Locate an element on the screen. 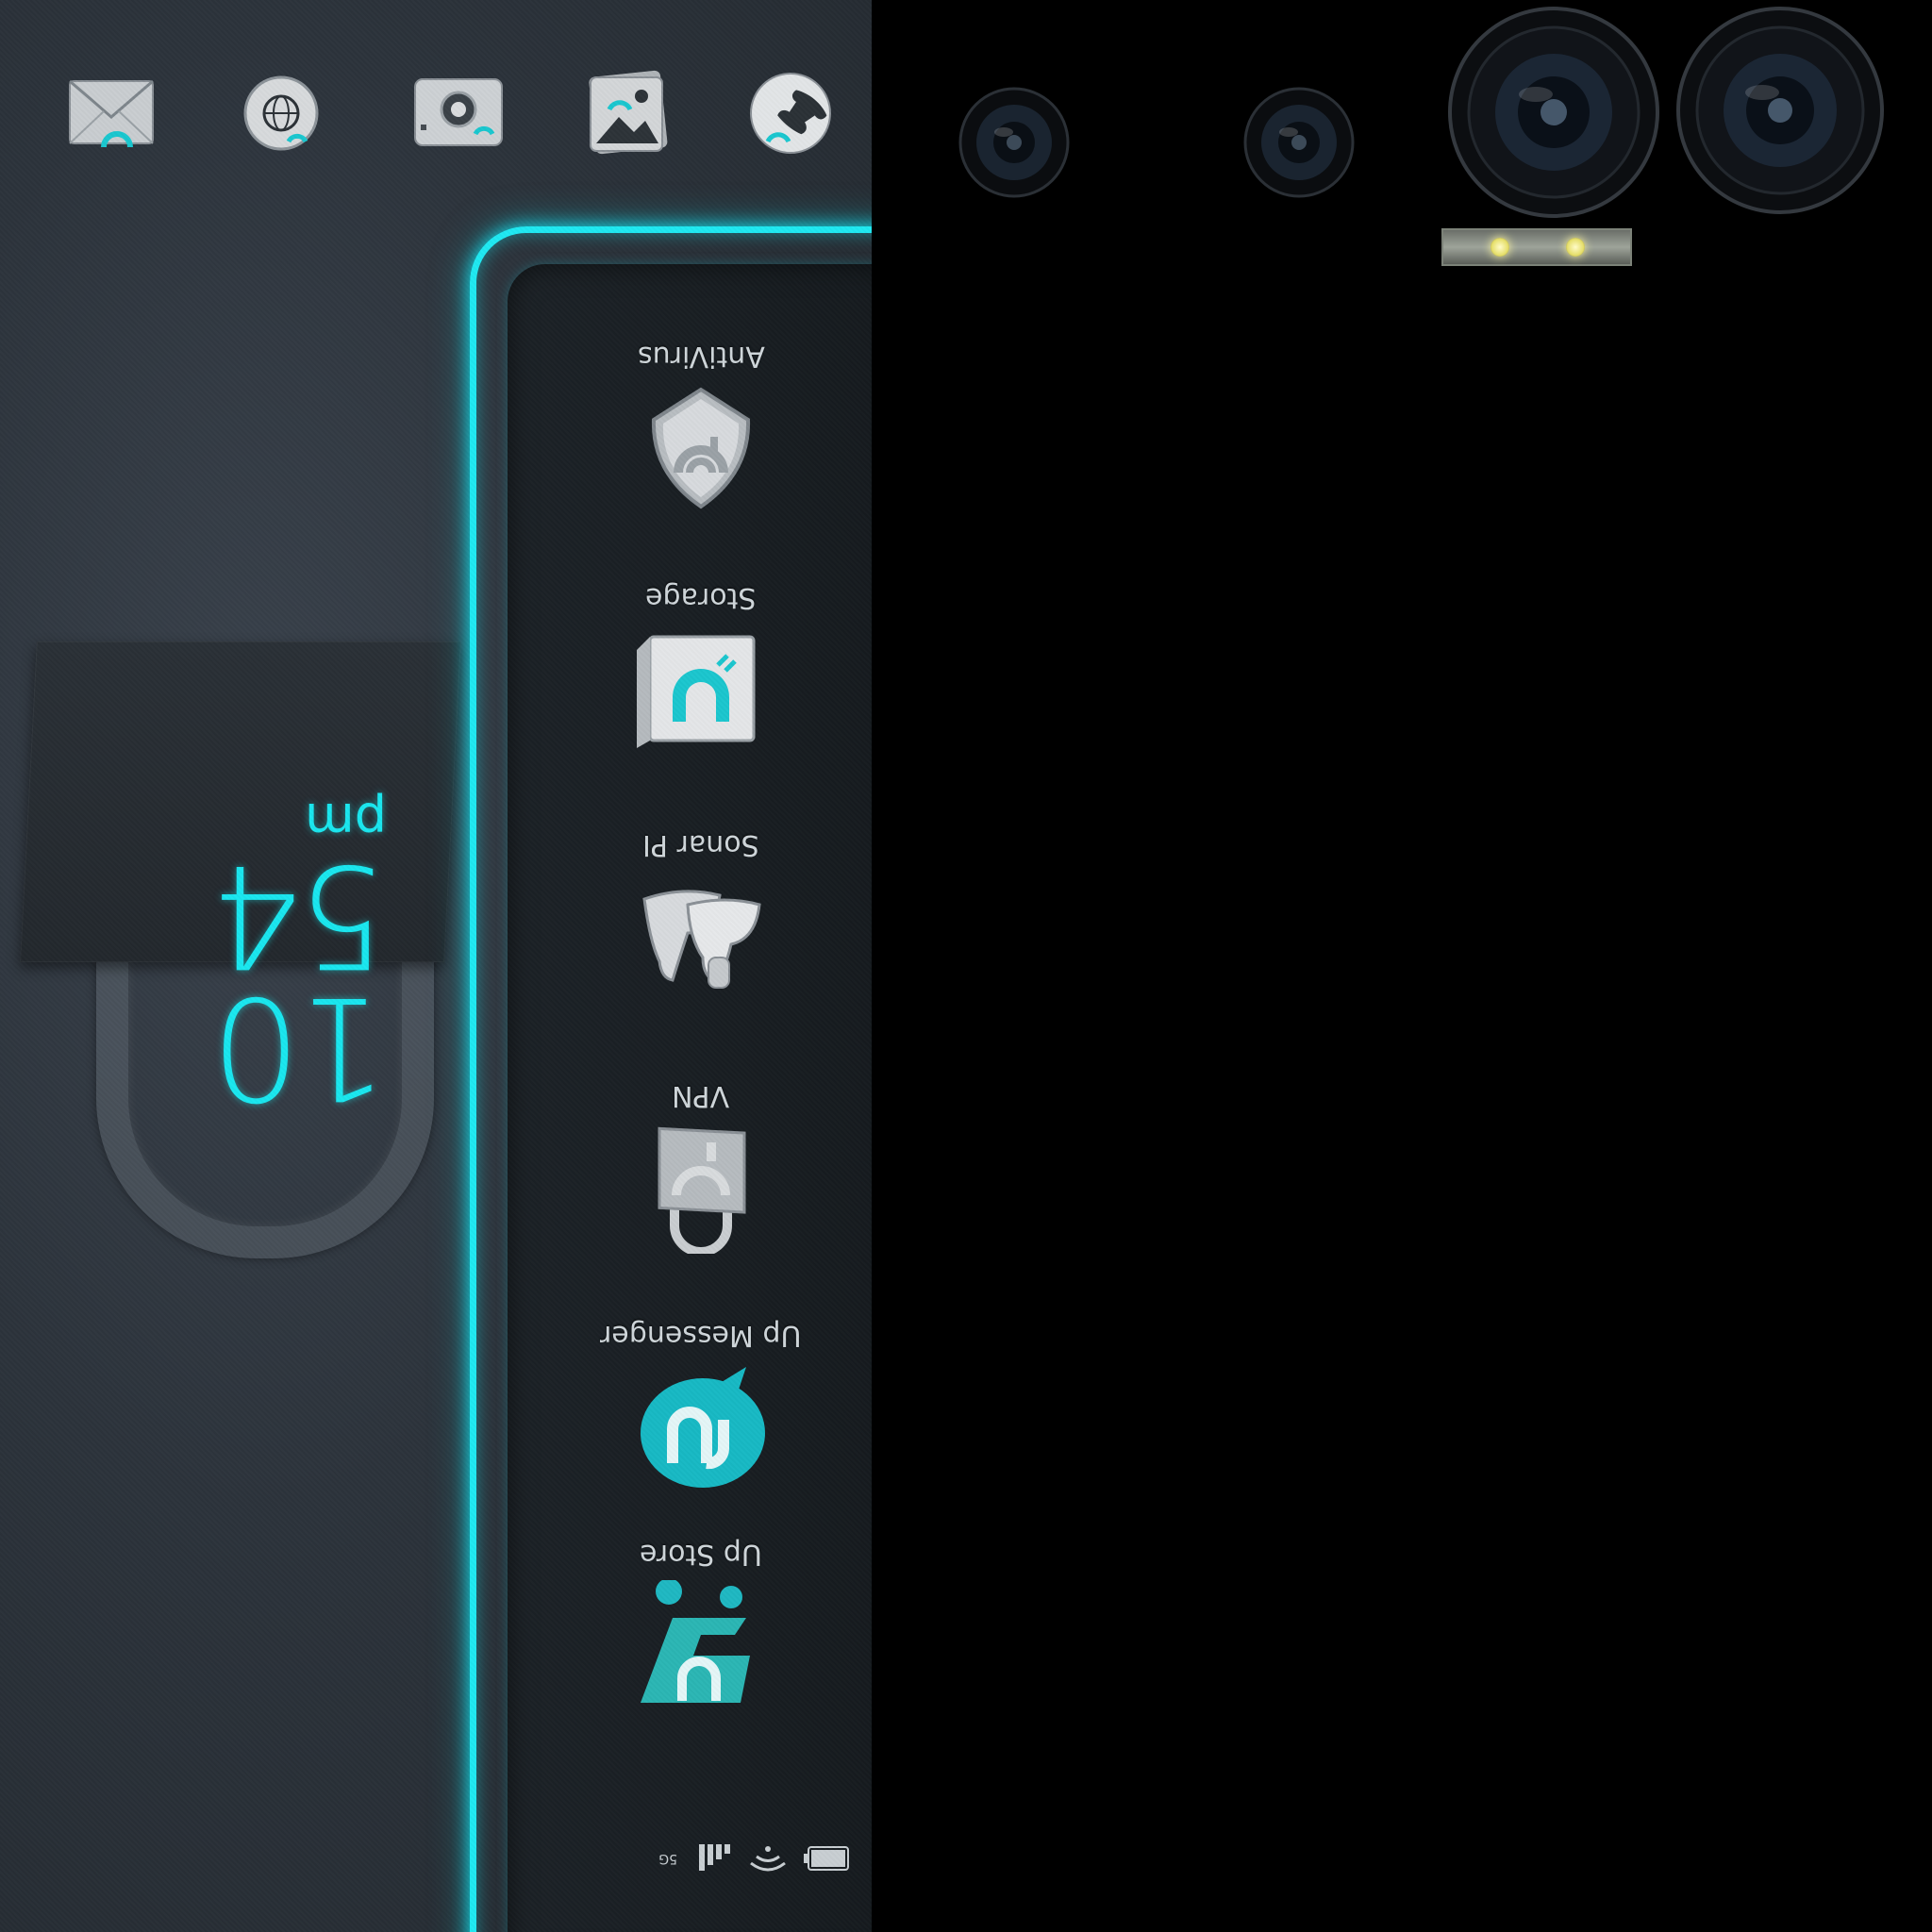 Image resolution: width=1932 pixels, height=1932 pixels. secondary-camera-lens is located at coordinates (1780, 111).